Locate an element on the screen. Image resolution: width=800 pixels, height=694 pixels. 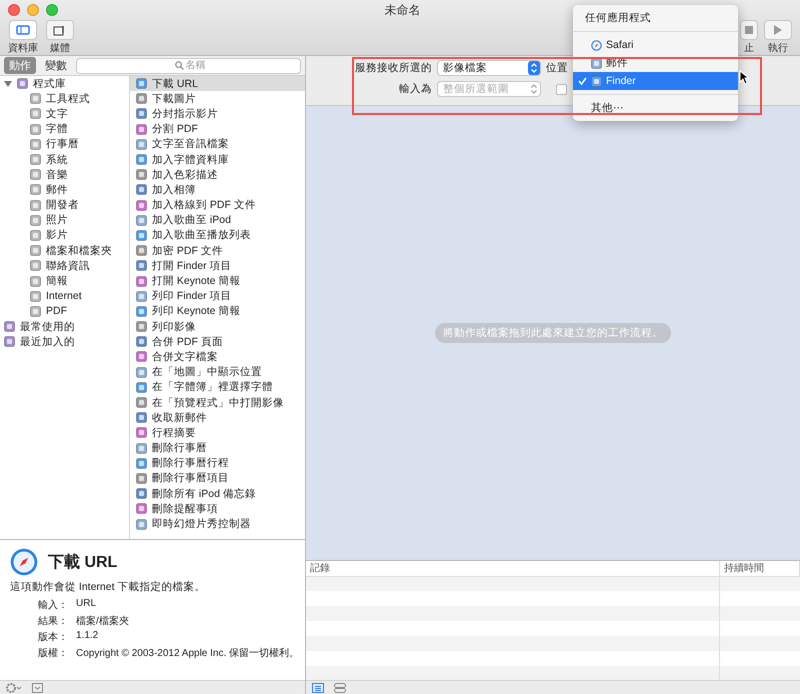
action-row: 加入色彩描述 is located at coordinates (217, 174).